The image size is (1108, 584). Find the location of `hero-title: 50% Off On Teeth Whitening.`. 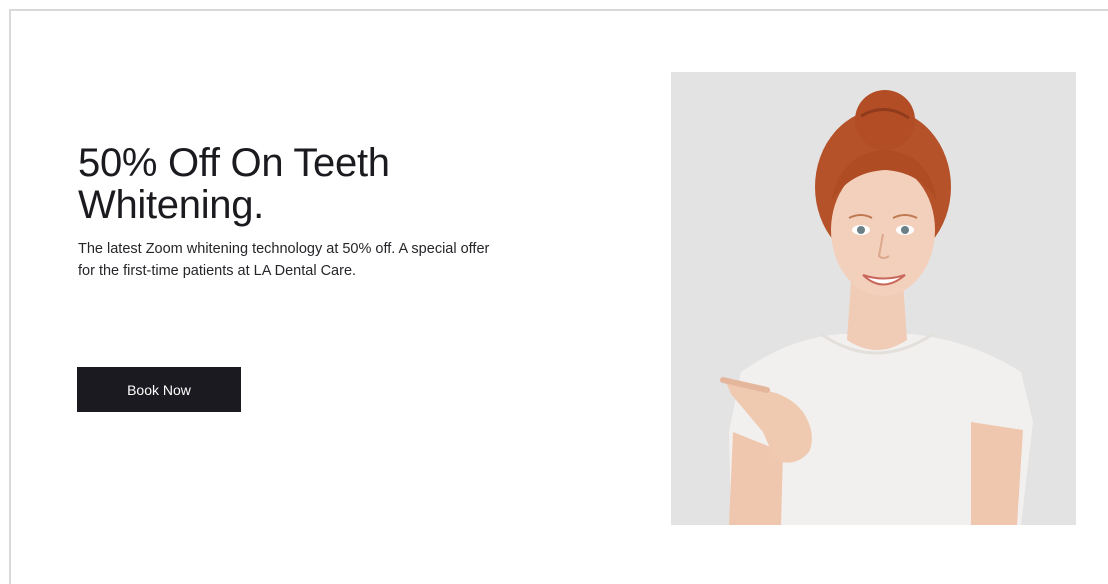

hero-title: 50% Off On Teeth Whitening. is located at coordinates (234, 184).